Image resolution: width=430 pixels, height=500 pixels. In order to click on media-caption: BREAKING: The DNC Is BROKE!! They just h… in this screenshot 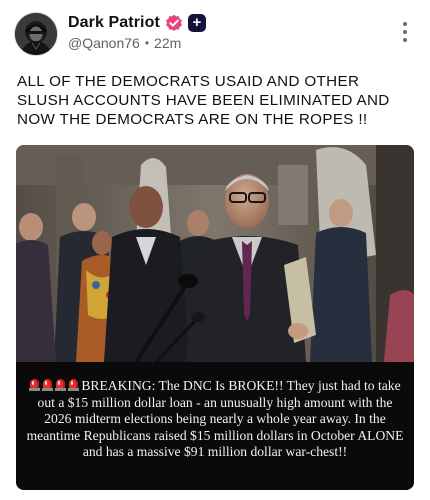, I will do `click(215, 419)`.